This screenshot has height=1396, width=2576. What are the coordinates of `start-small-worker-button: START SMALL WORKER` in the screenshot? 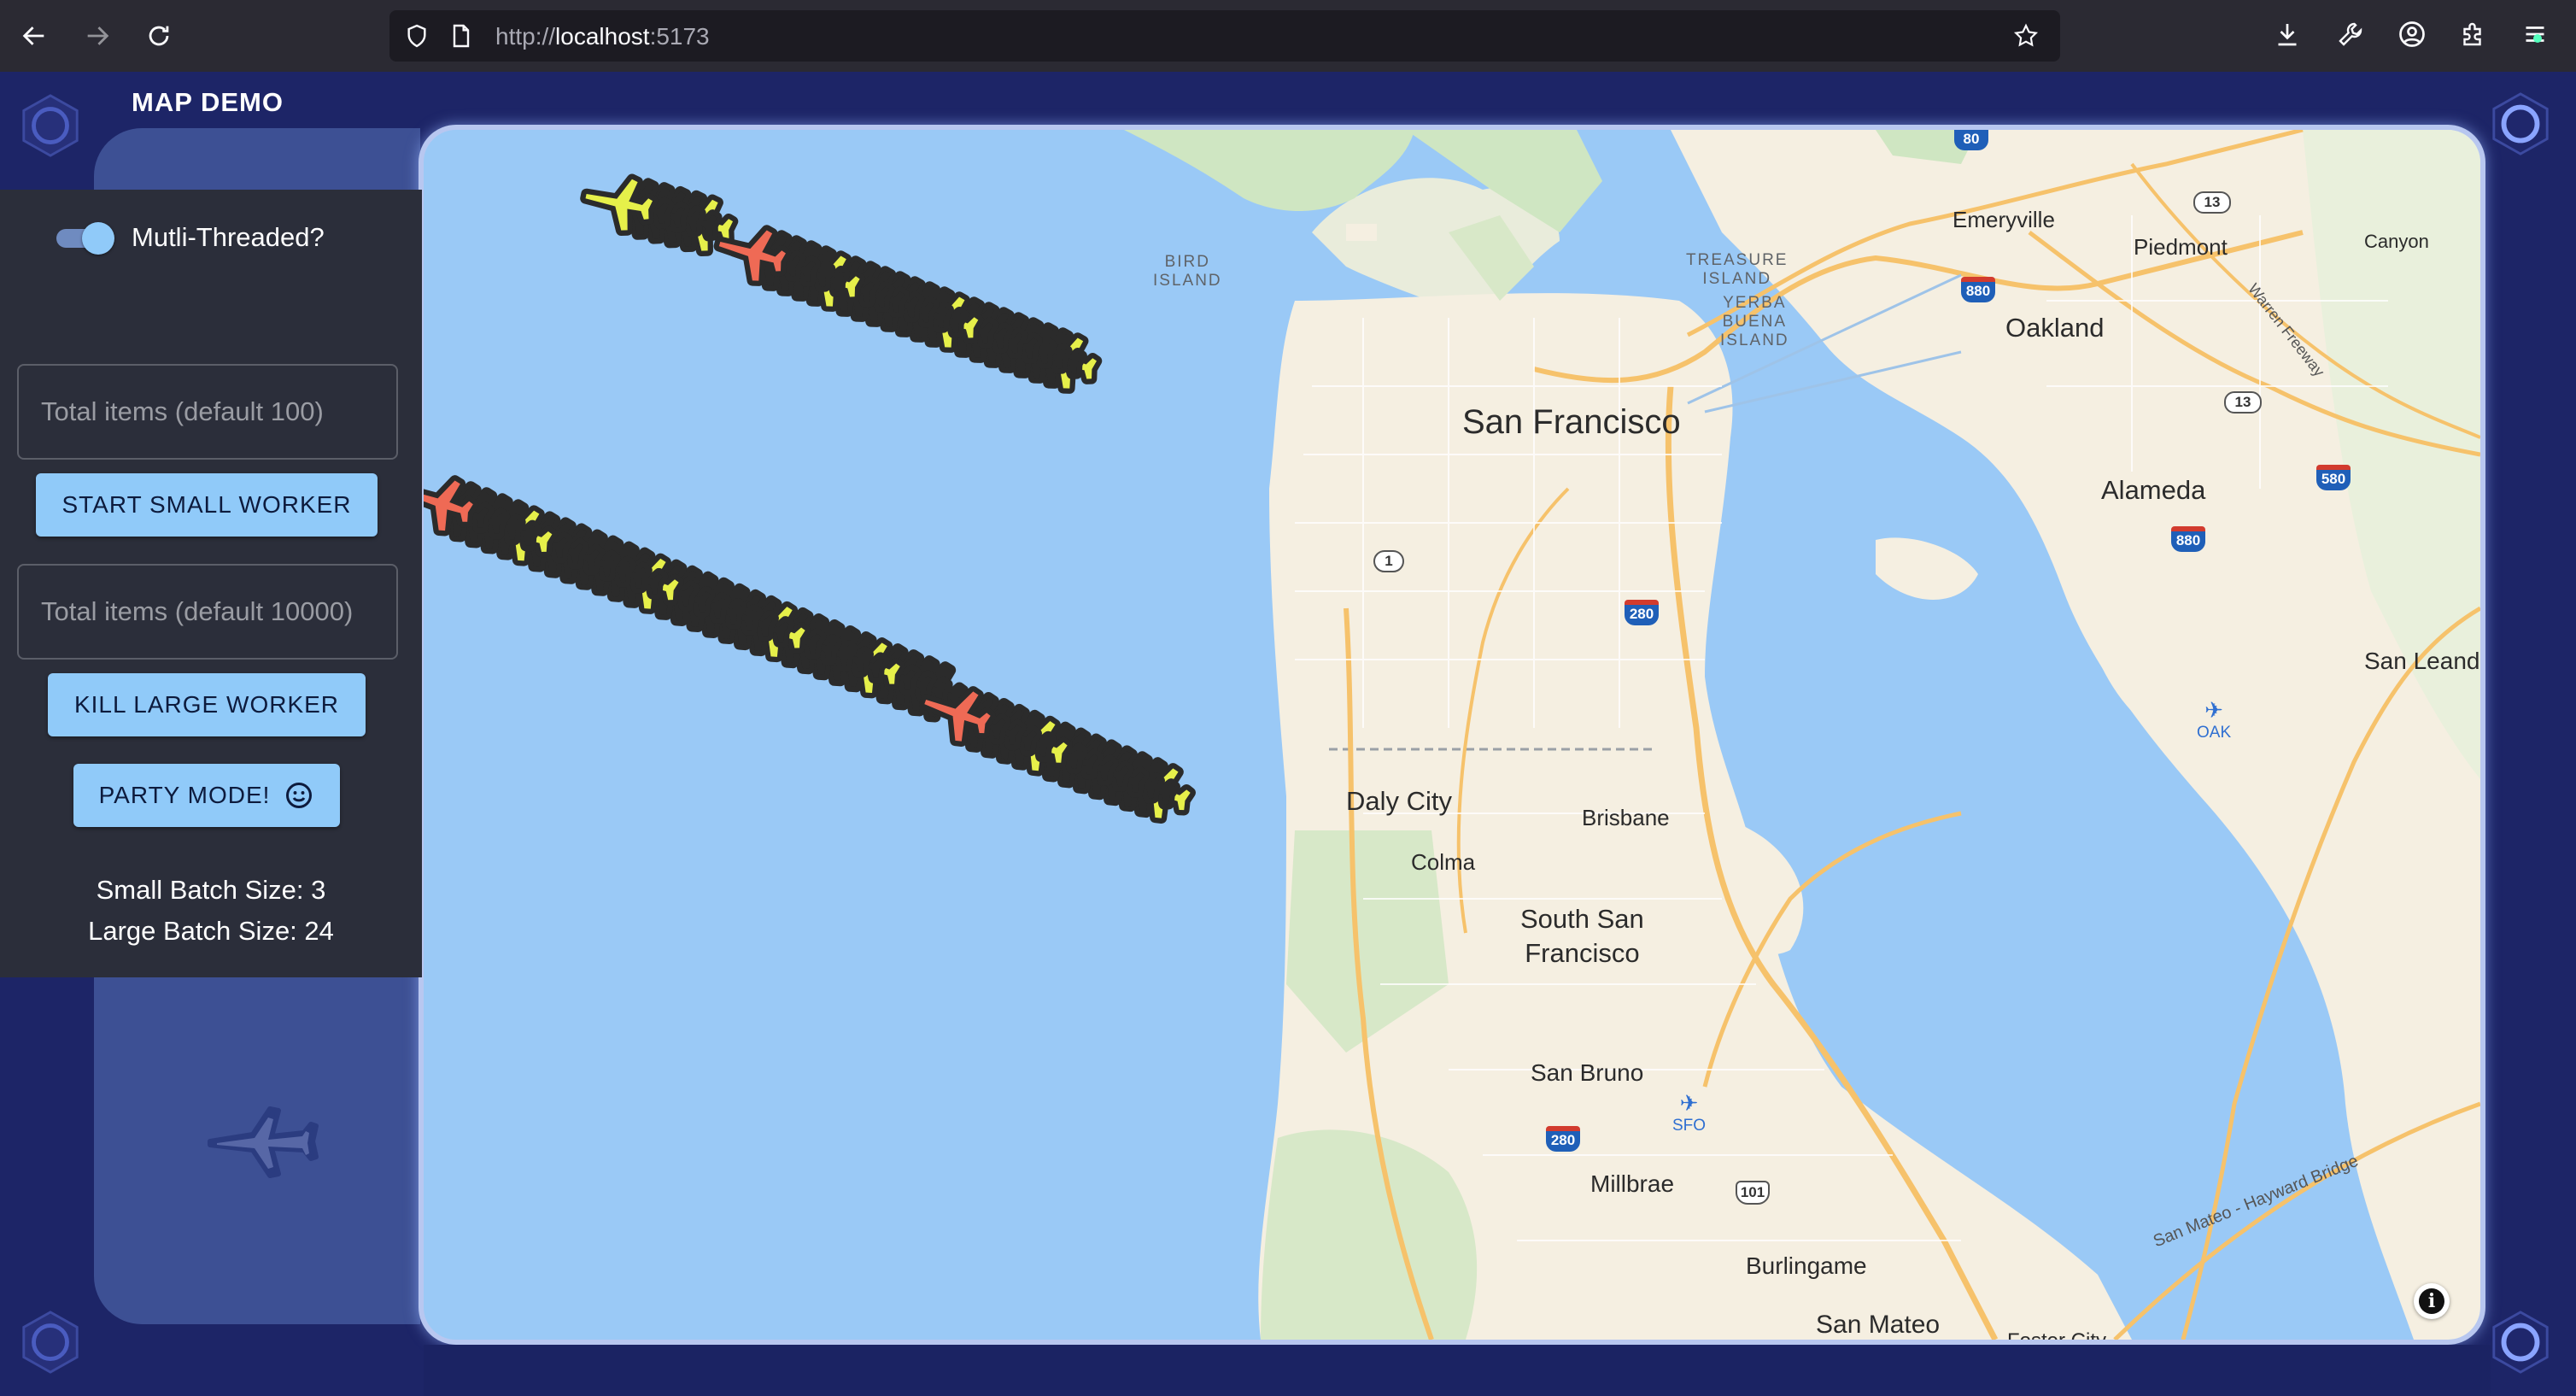 It's located at (207, 505).